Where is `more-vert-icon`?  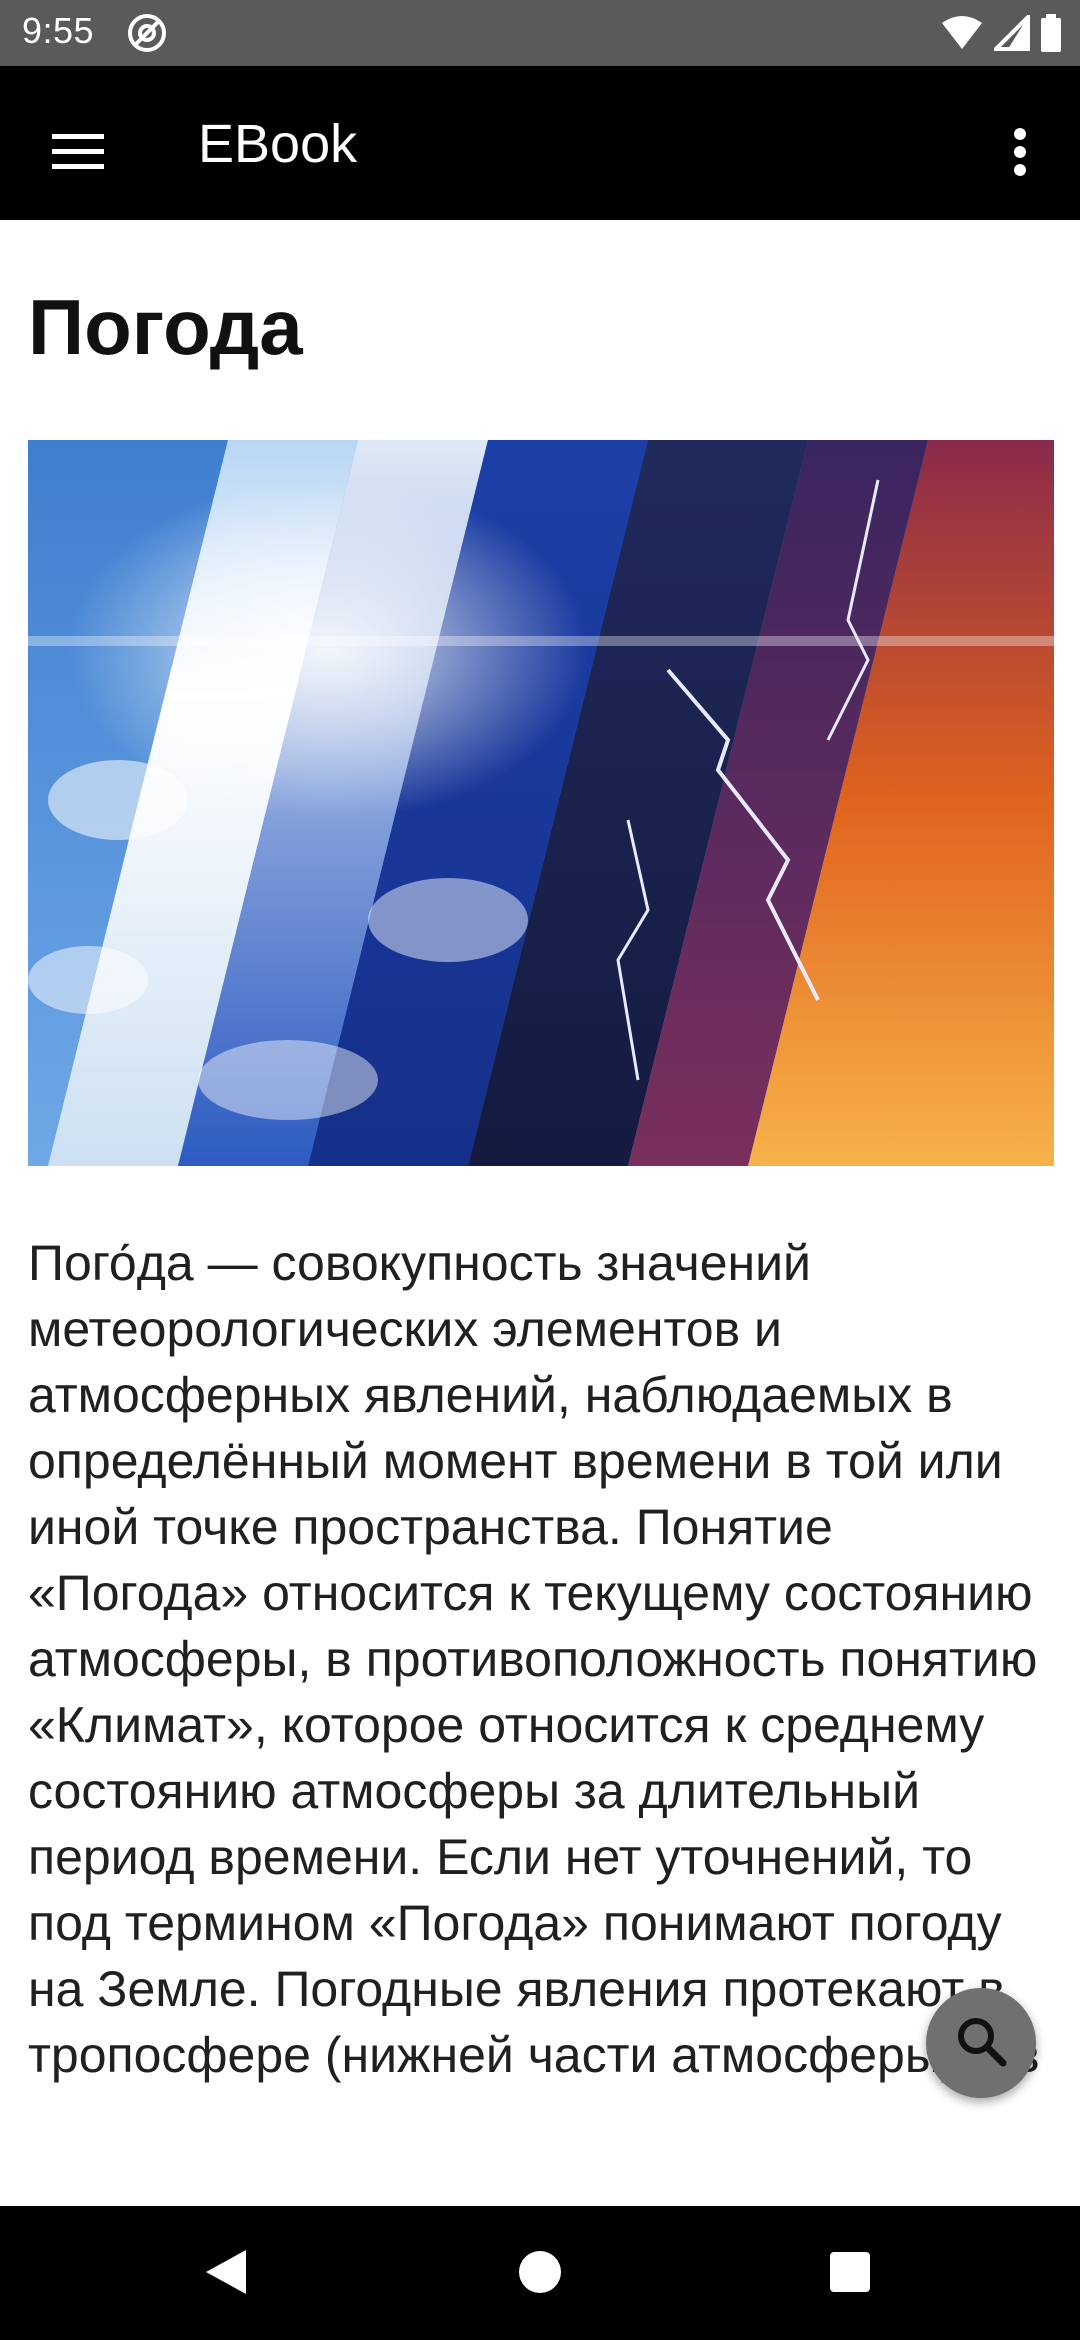 more-vert-icon is located at coordinates (1020, 154).